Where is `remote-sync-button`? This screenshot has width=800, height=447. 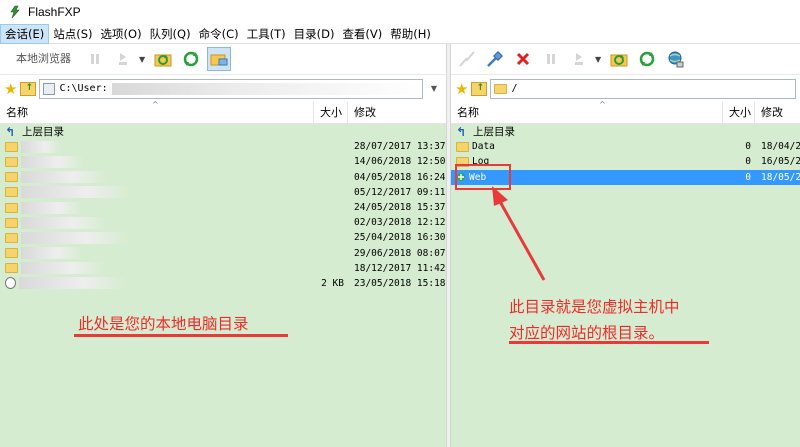 remote-sync-button is located at coordinates (647, 59).